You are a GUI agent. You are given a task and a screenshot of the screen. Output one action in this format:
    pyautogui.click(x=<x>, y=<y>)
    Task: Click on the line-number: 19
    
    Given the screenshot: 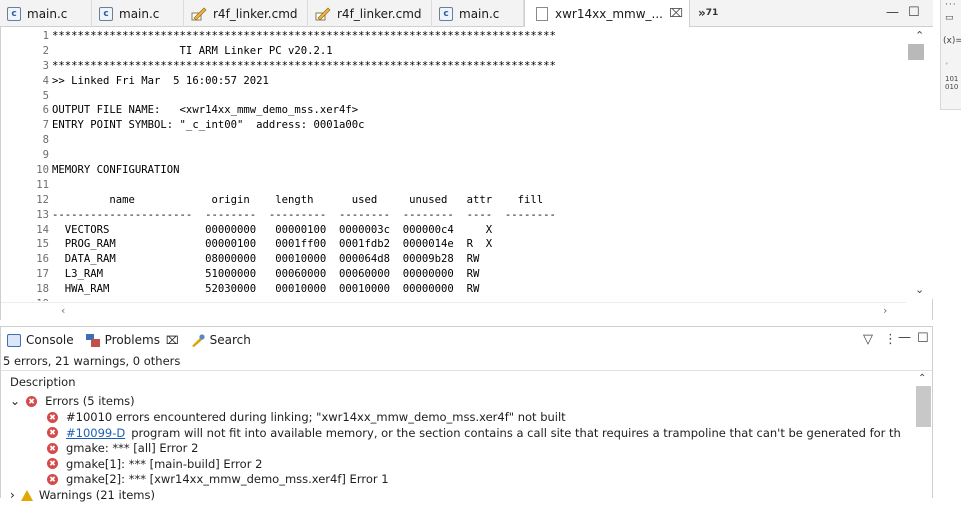 What is the action you would take?
    pyautogui.click(x=26, y=299)
    